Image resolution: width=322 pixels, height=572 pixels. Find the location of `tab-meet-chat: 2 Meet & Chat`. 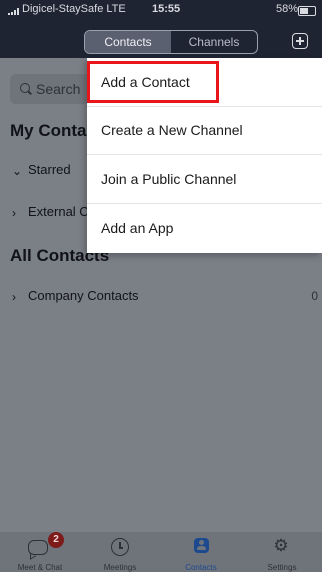

tab-meet-chat: 2 Meet & Chat is located at coordinates (40, 552).